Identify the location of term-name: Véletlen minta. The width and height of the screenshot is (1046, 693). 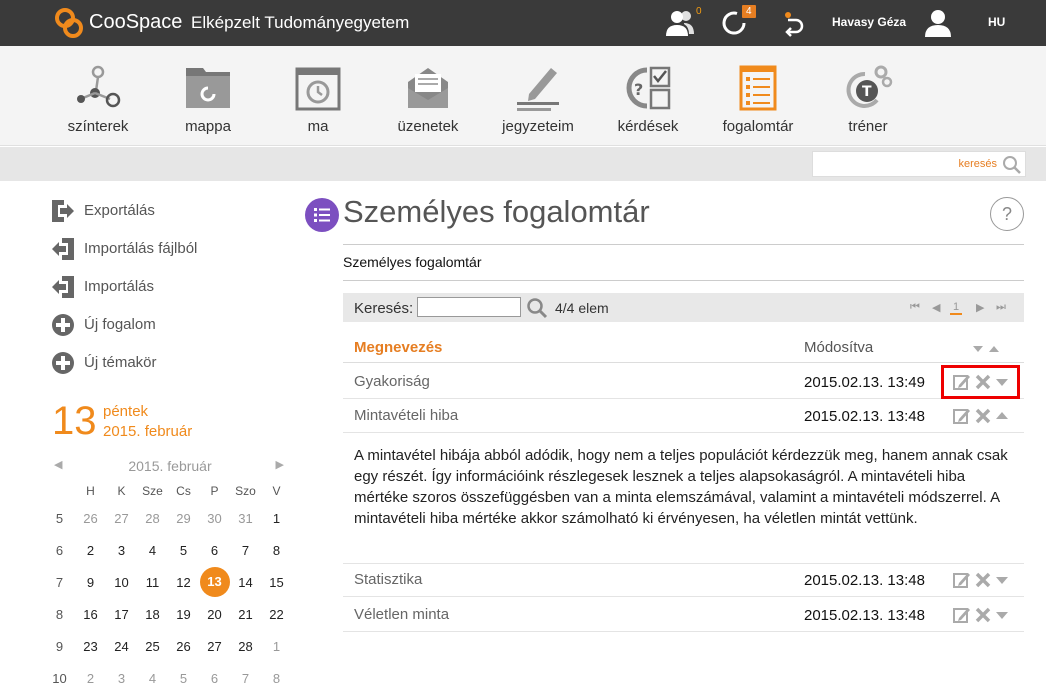
(401, 614).